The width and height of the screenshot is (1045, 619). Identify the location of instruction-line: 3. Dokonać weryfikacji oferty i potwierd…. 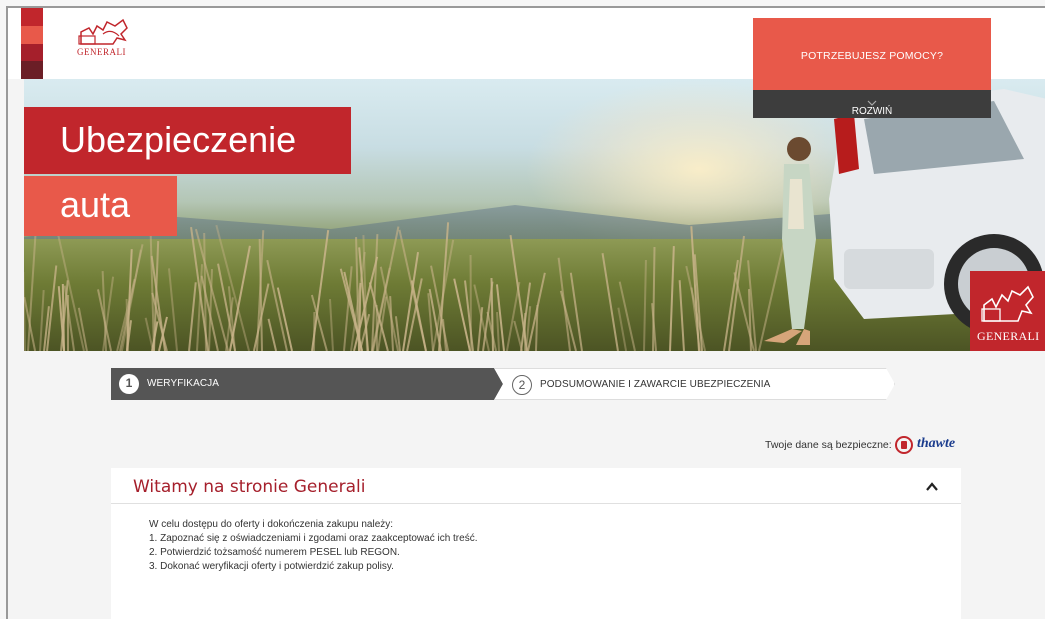
(271, 566).